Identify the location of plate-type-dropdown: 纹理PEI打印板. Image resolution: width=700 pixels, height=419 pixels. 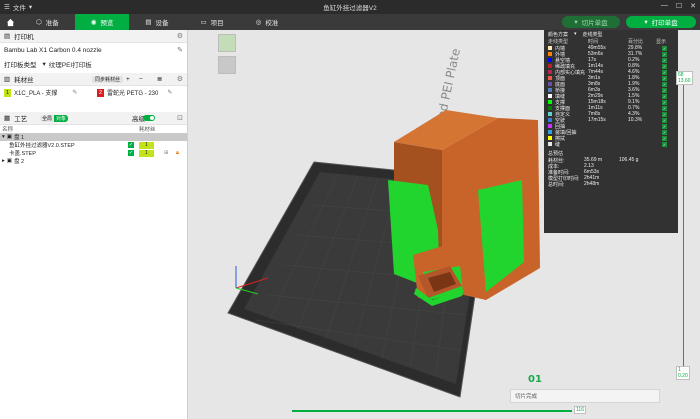
(70, 64).